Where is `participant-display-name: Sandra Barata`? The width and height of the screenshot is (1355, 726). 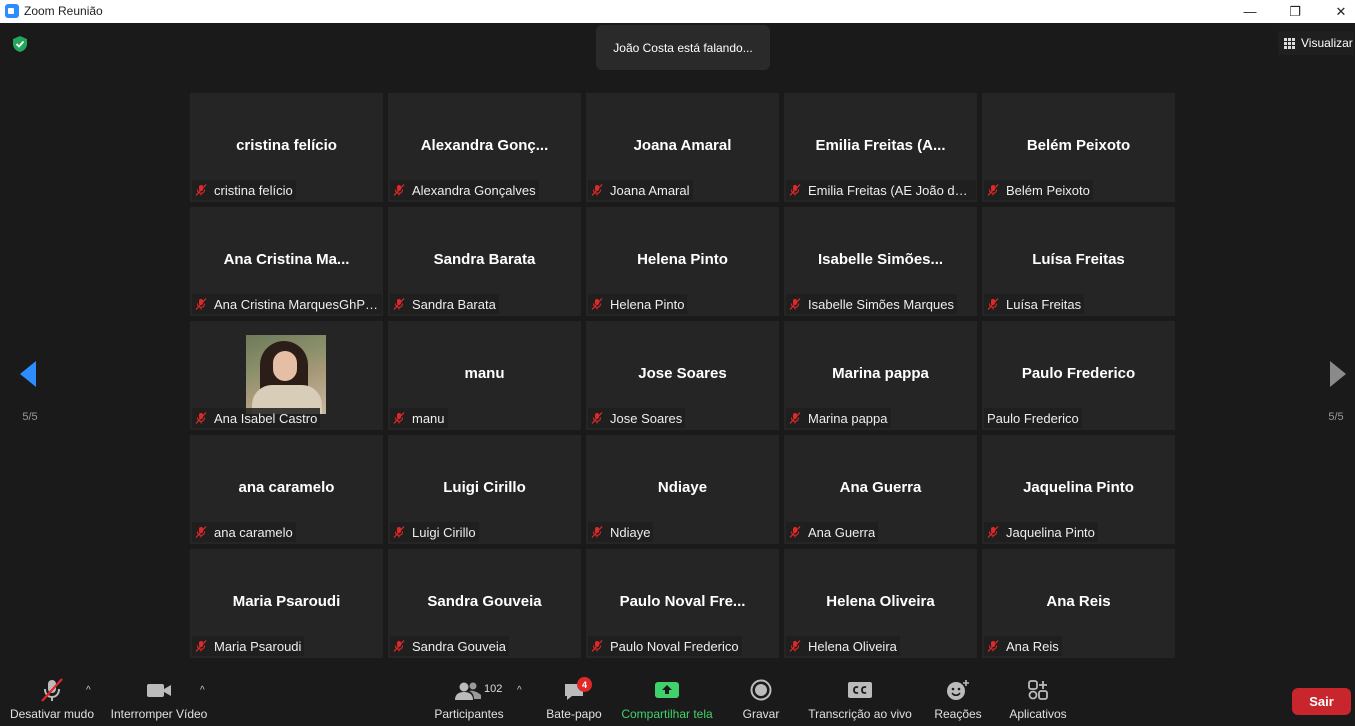
participant-display-name: Sandra Barata is located at coordinates (484, 259).